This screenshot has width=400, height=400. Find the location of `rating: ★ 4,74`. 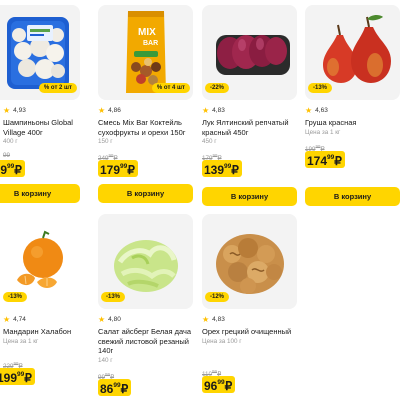

rating: ★ 4,74 is located at coordinates (46, 319).